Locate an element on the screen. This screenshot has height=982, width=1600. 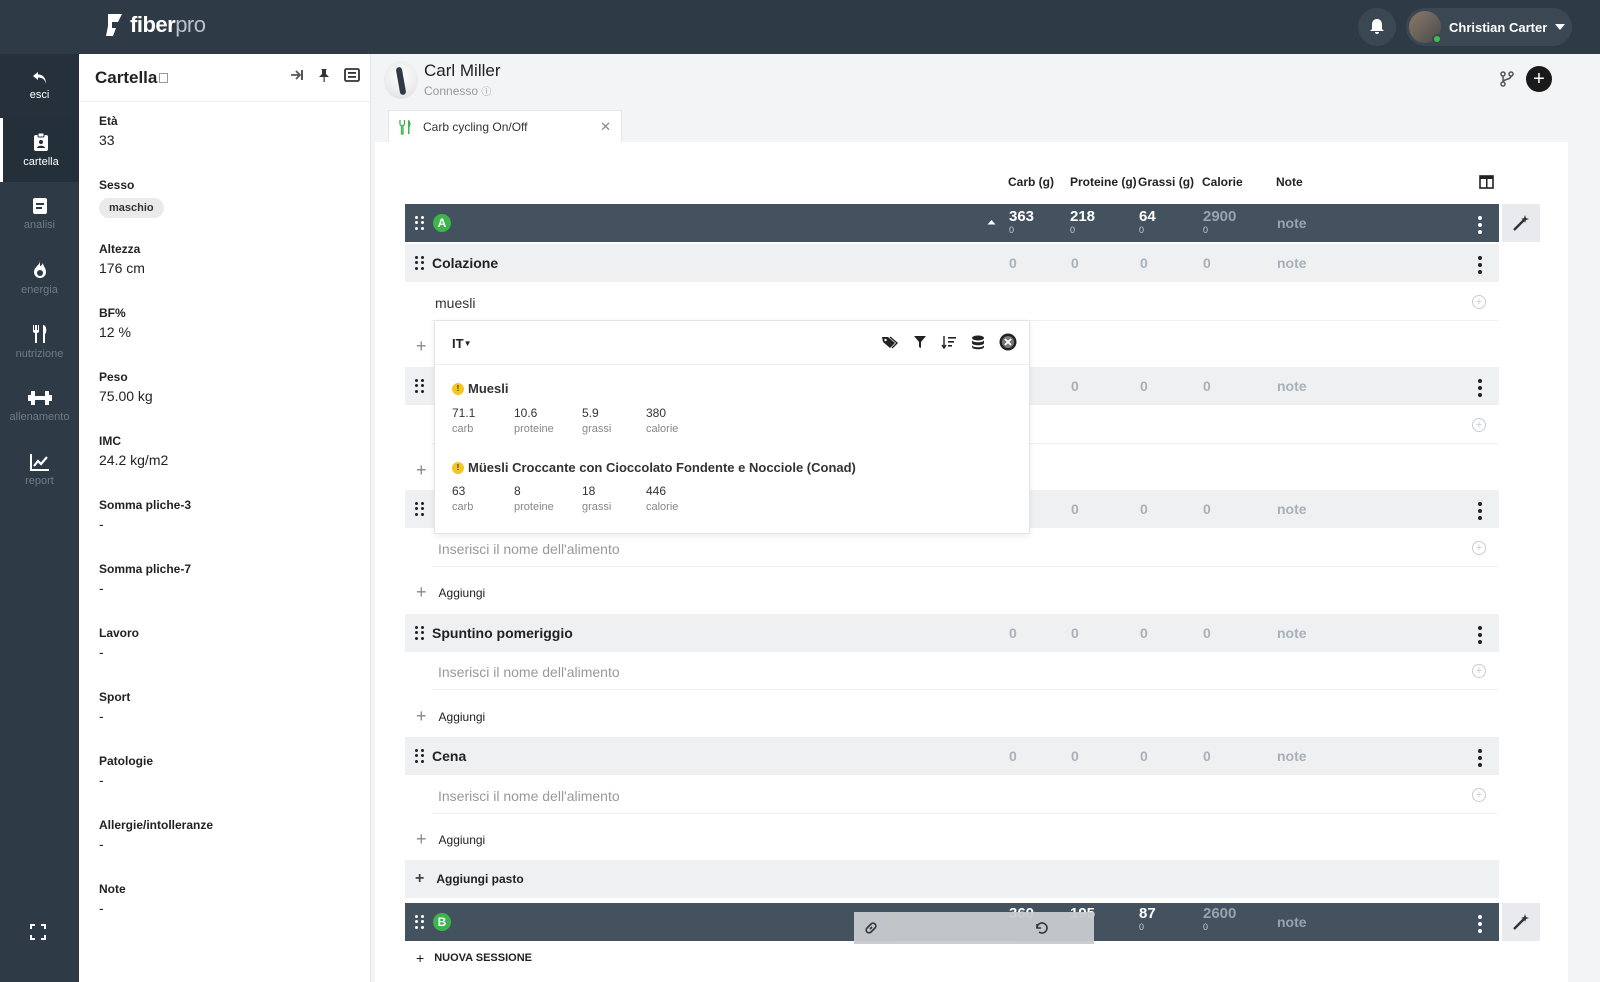
new-session-button: + NUOVA SESSIONE is located at coordinates (474, 958).